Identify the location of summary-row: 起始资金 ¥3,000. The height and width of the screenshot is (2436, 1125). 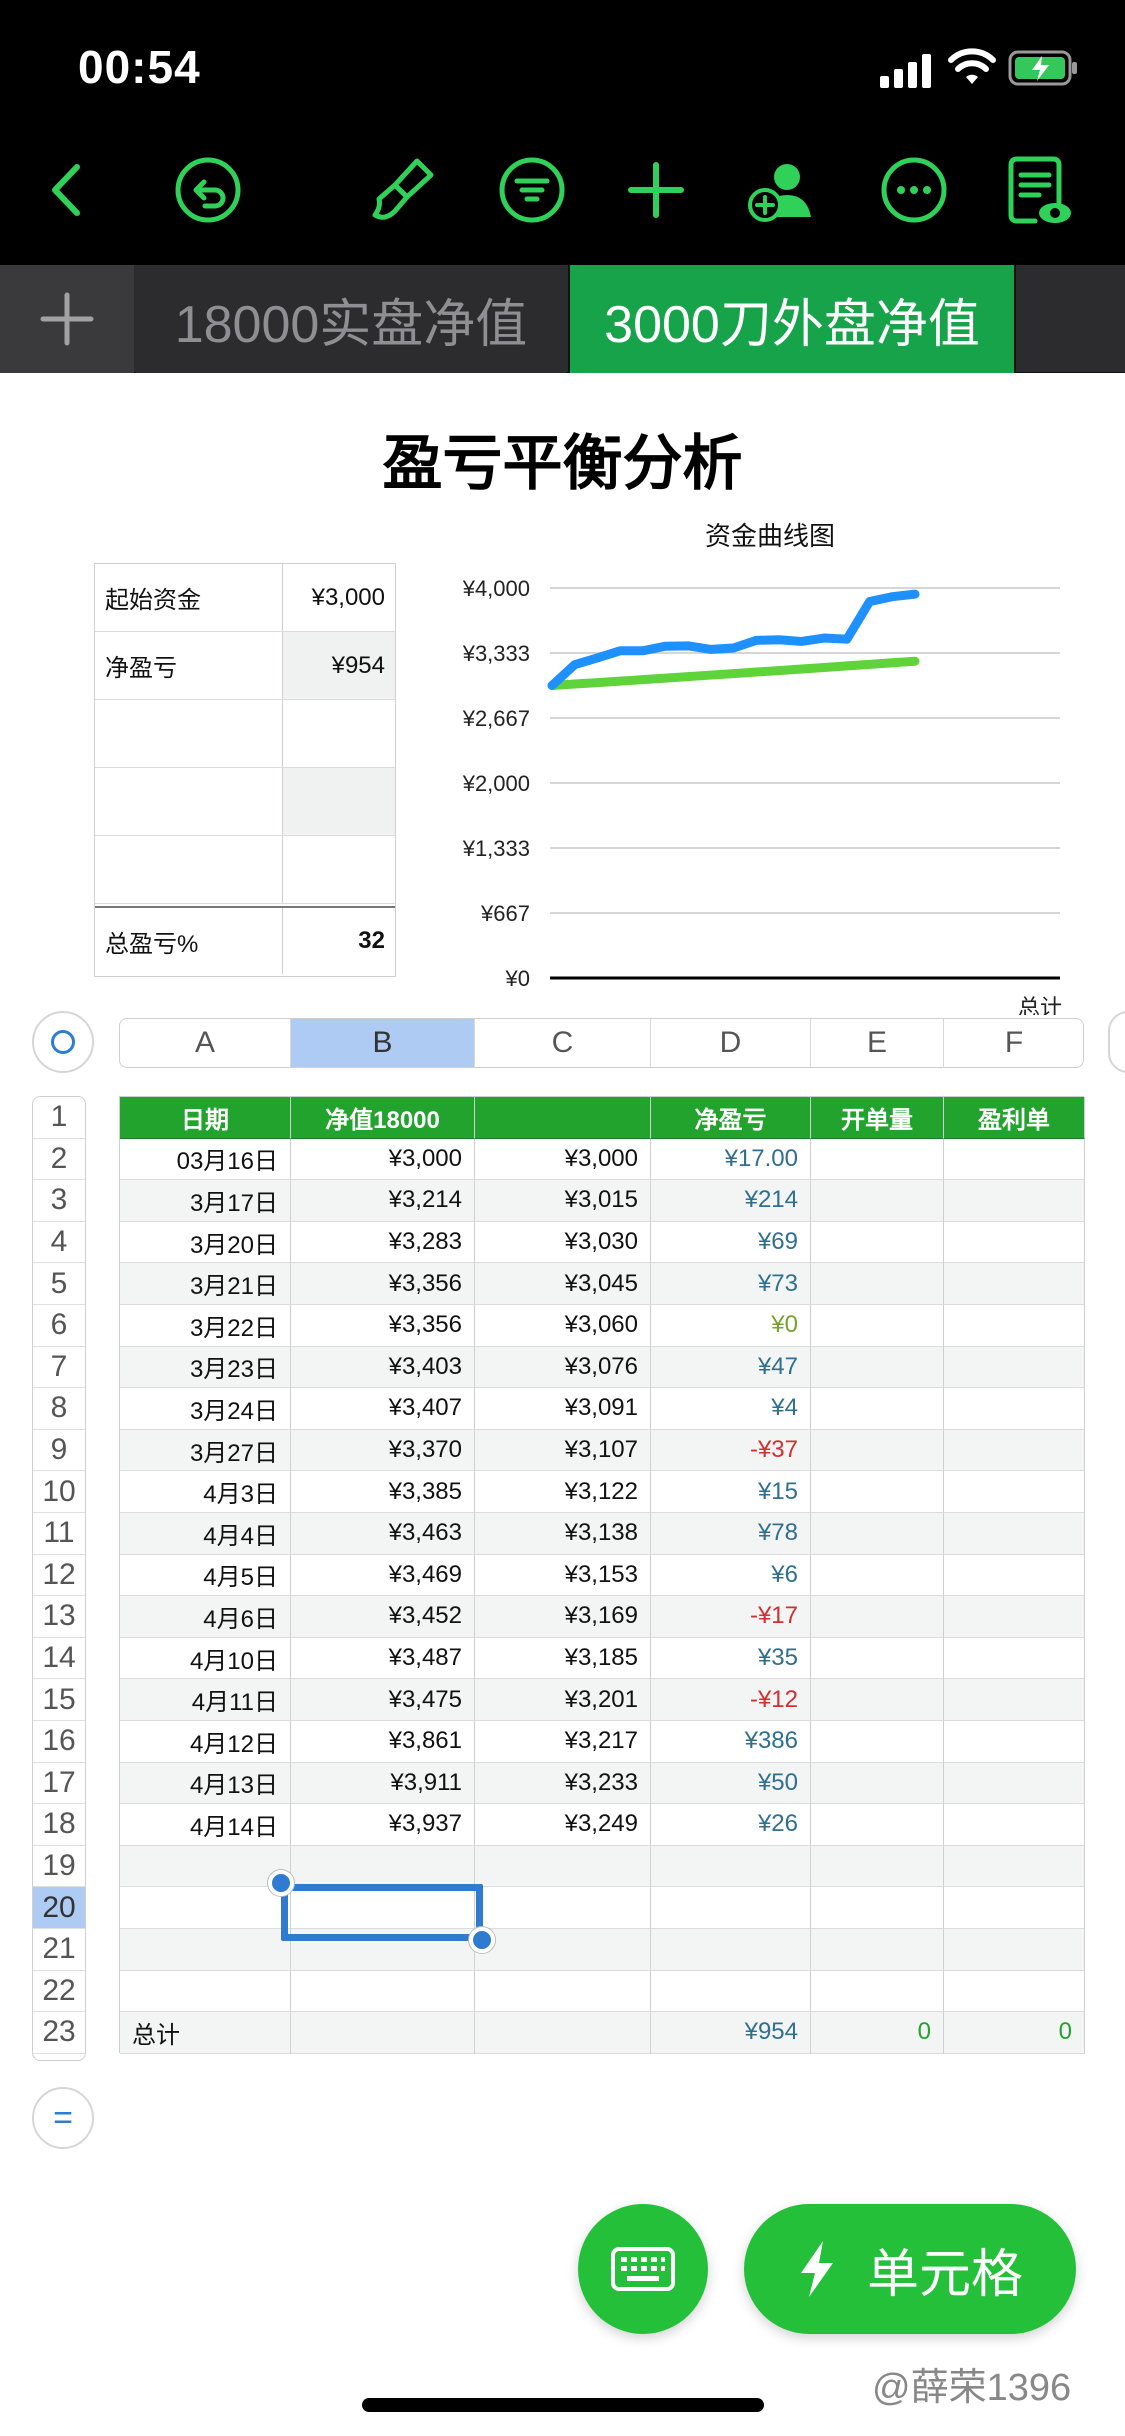
(245, 598).